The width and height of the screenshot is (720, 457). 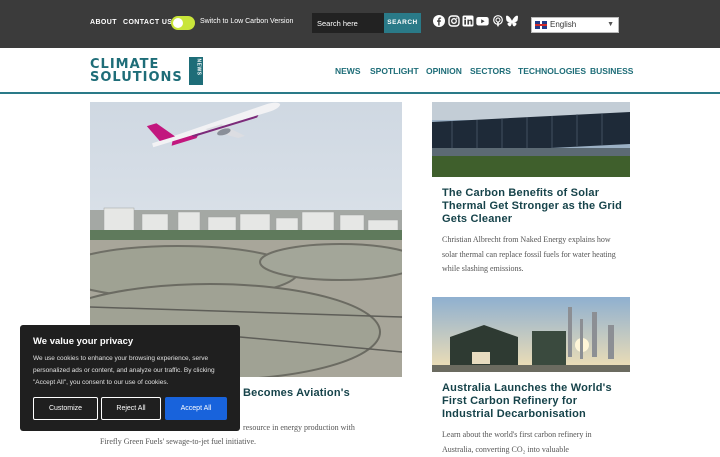 What do you see at coordinates (611, 71) in the screenshot?
I see `nav-business: BUSINESS` at bounding box center [611, 71].